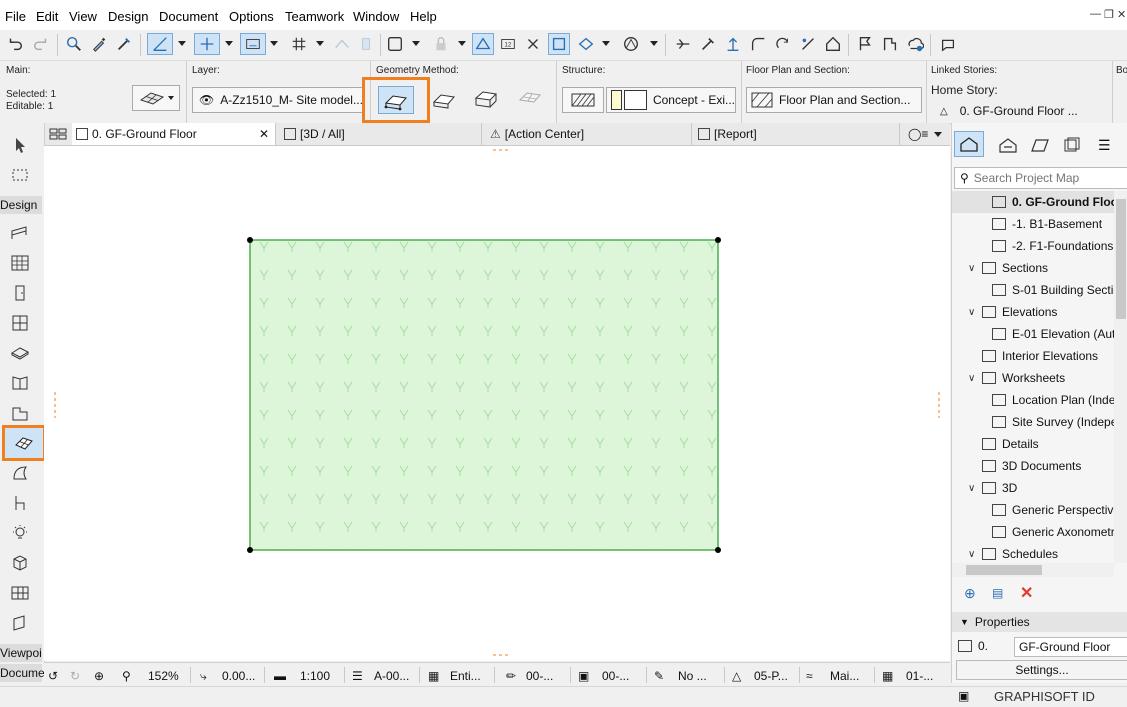  What do you see at coordinates (1033, 224) in the screenshot?
I see `tree-item: -1. B1-Basement` at bounding box center [1033, 224].